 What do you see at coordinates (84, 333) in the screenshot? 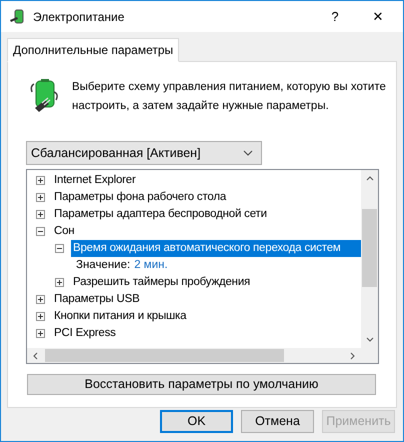
I see `tree-item: PCI Express` at bounding box center [84, 333].